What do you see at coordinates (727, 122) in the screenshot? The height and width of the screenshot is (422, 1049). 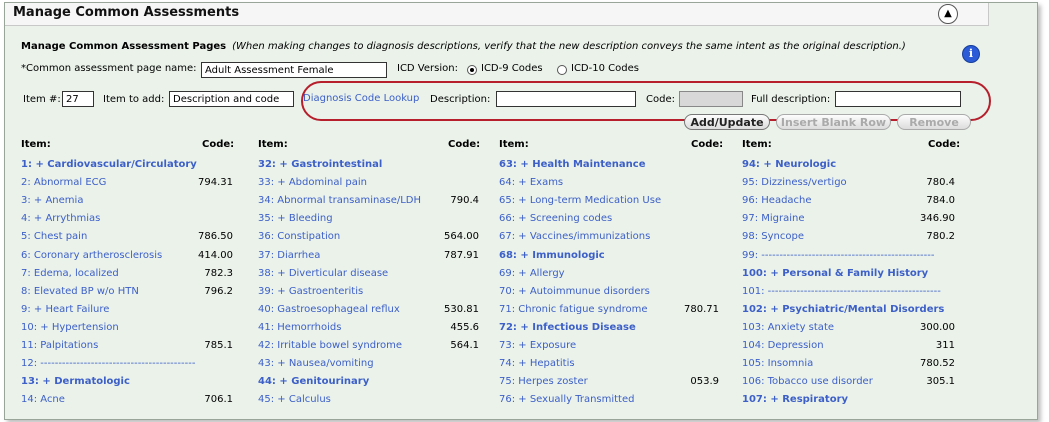 I see `add-update-button: Add/Update` at bounding box center [727, 122].